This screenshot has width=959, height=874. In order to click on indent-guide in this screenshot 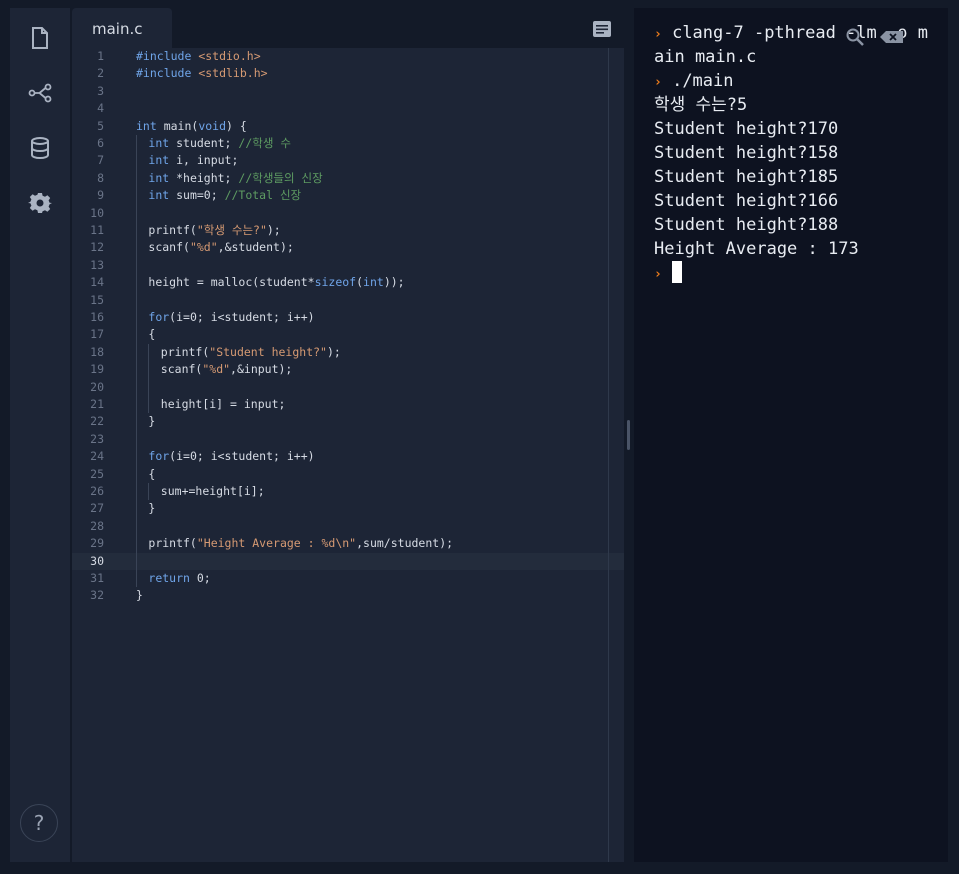, I will do `click(149, 492)`.